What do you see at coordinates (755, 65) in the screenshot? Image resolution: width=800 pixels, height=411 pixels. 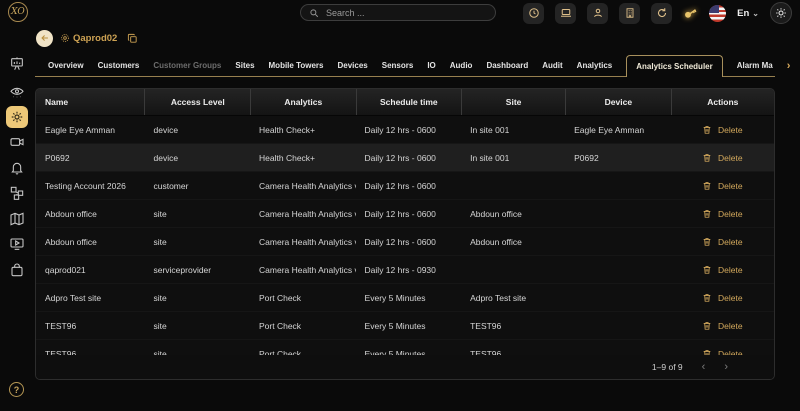 I see `tab-alarm-management: Alarm Ma` at bounding box center [755, 65].